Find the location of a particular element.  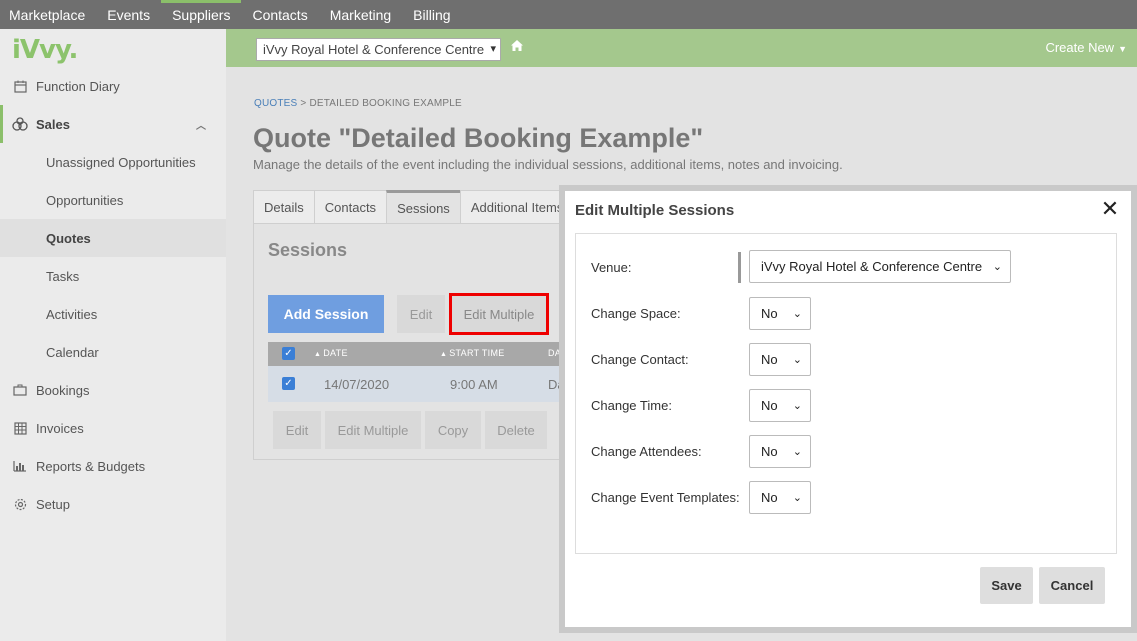

sidebar-subitem-opportunities: Opportunities is located at coordinates (113, 200).